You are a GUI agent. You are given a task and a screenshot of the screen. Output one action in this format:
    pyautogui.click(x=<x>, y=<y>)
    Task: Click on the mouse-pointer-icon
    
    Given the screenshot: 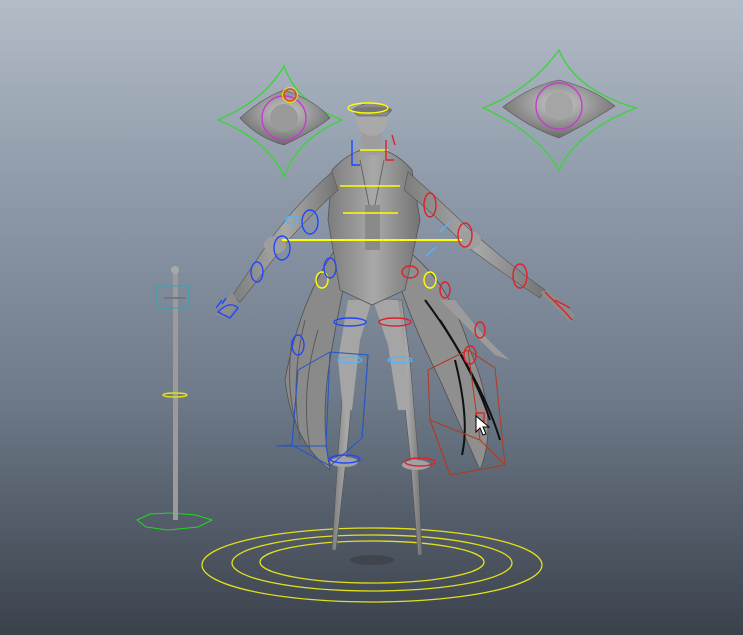 What is the action you would take?
    pyautogui.click(x=483, y=425)
    